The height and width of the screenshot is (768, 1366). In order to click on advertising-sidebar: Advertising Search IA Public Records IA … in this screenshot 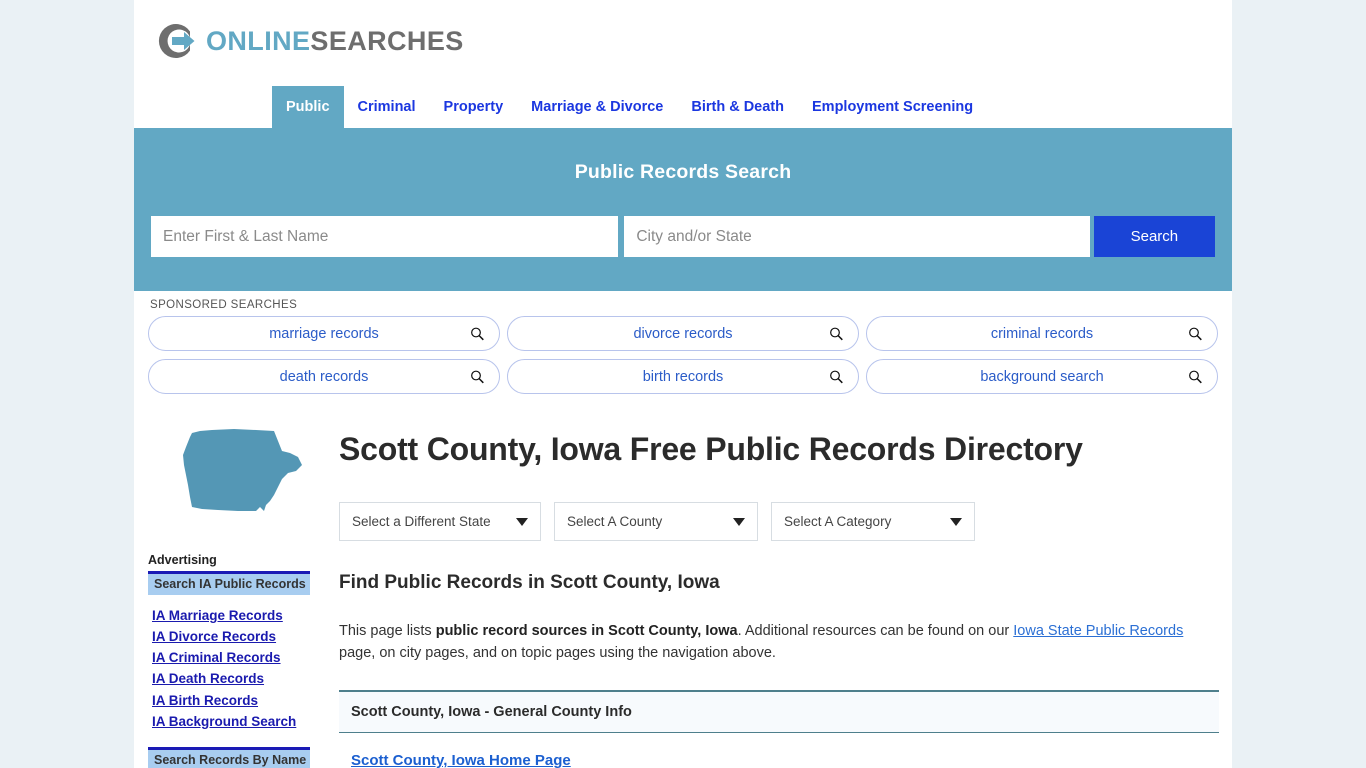, I will do `click(229, 660)`.